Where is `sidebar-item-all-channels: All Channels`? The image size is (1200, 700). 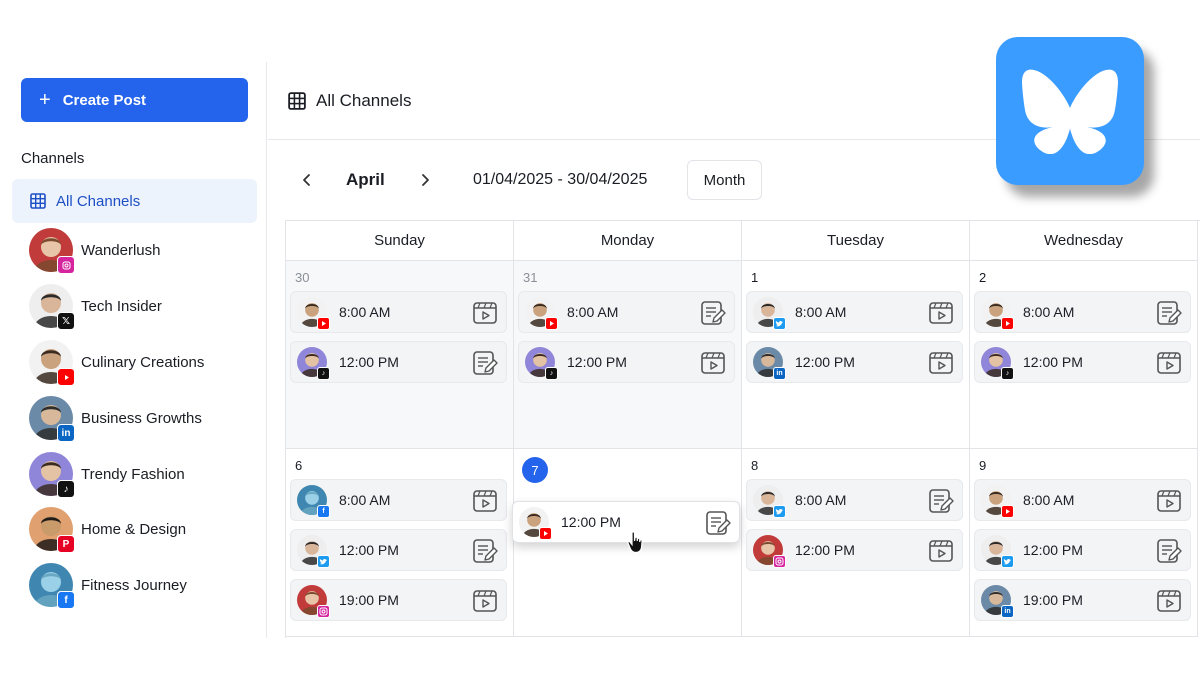 sidebar-item-all-channels: All Channels is located at coordinates (134, 201).